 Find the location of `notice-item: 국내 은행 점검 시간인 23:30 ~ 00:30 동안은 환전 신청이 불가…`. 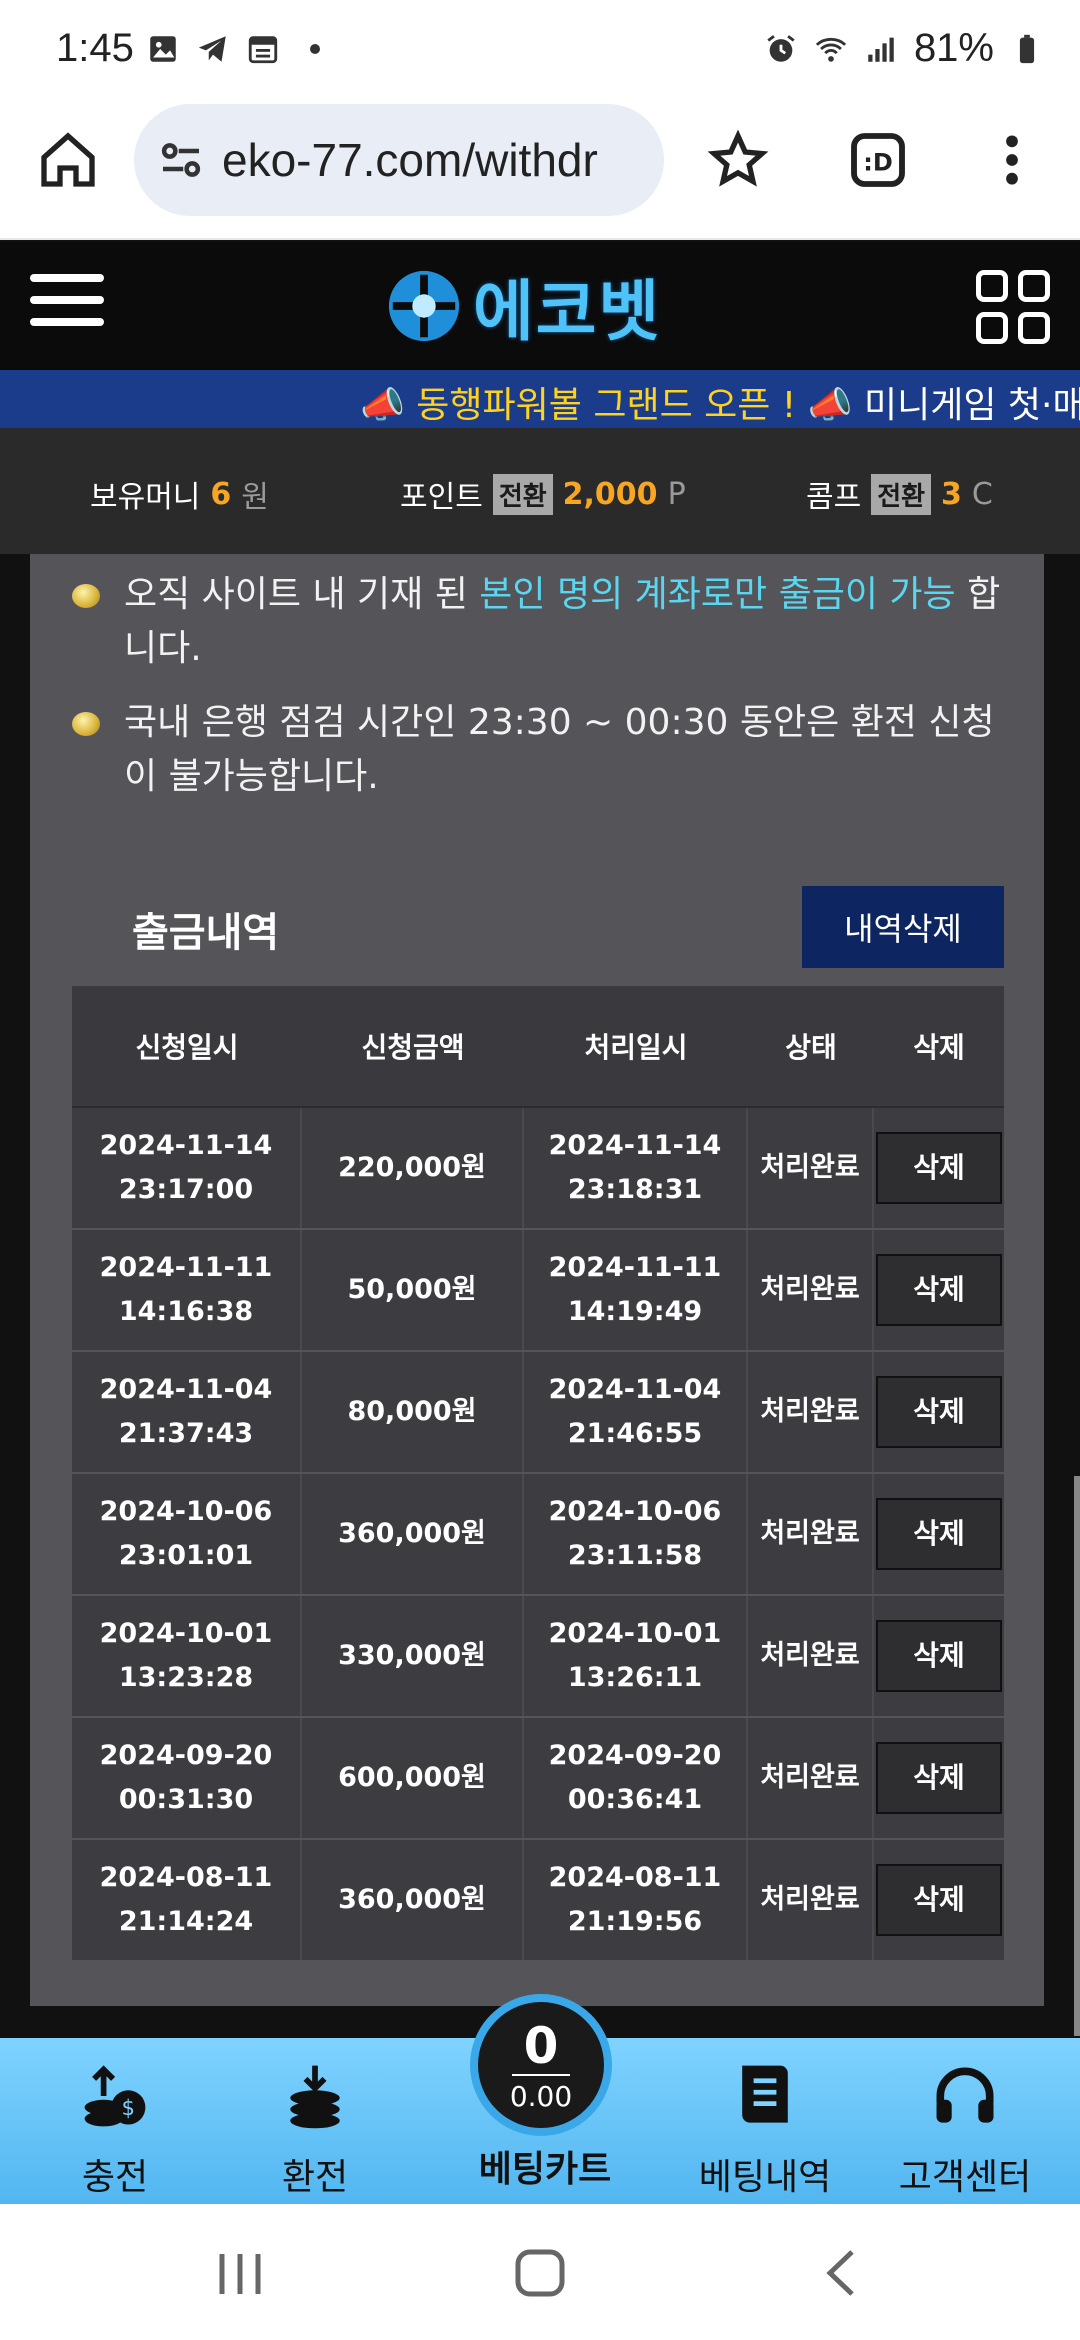

notice-item: 국내 은행 점검 시간인 23:30 ~ 00:30 동안은 환전 신청이 불가… is located at coordinates (542, 750).